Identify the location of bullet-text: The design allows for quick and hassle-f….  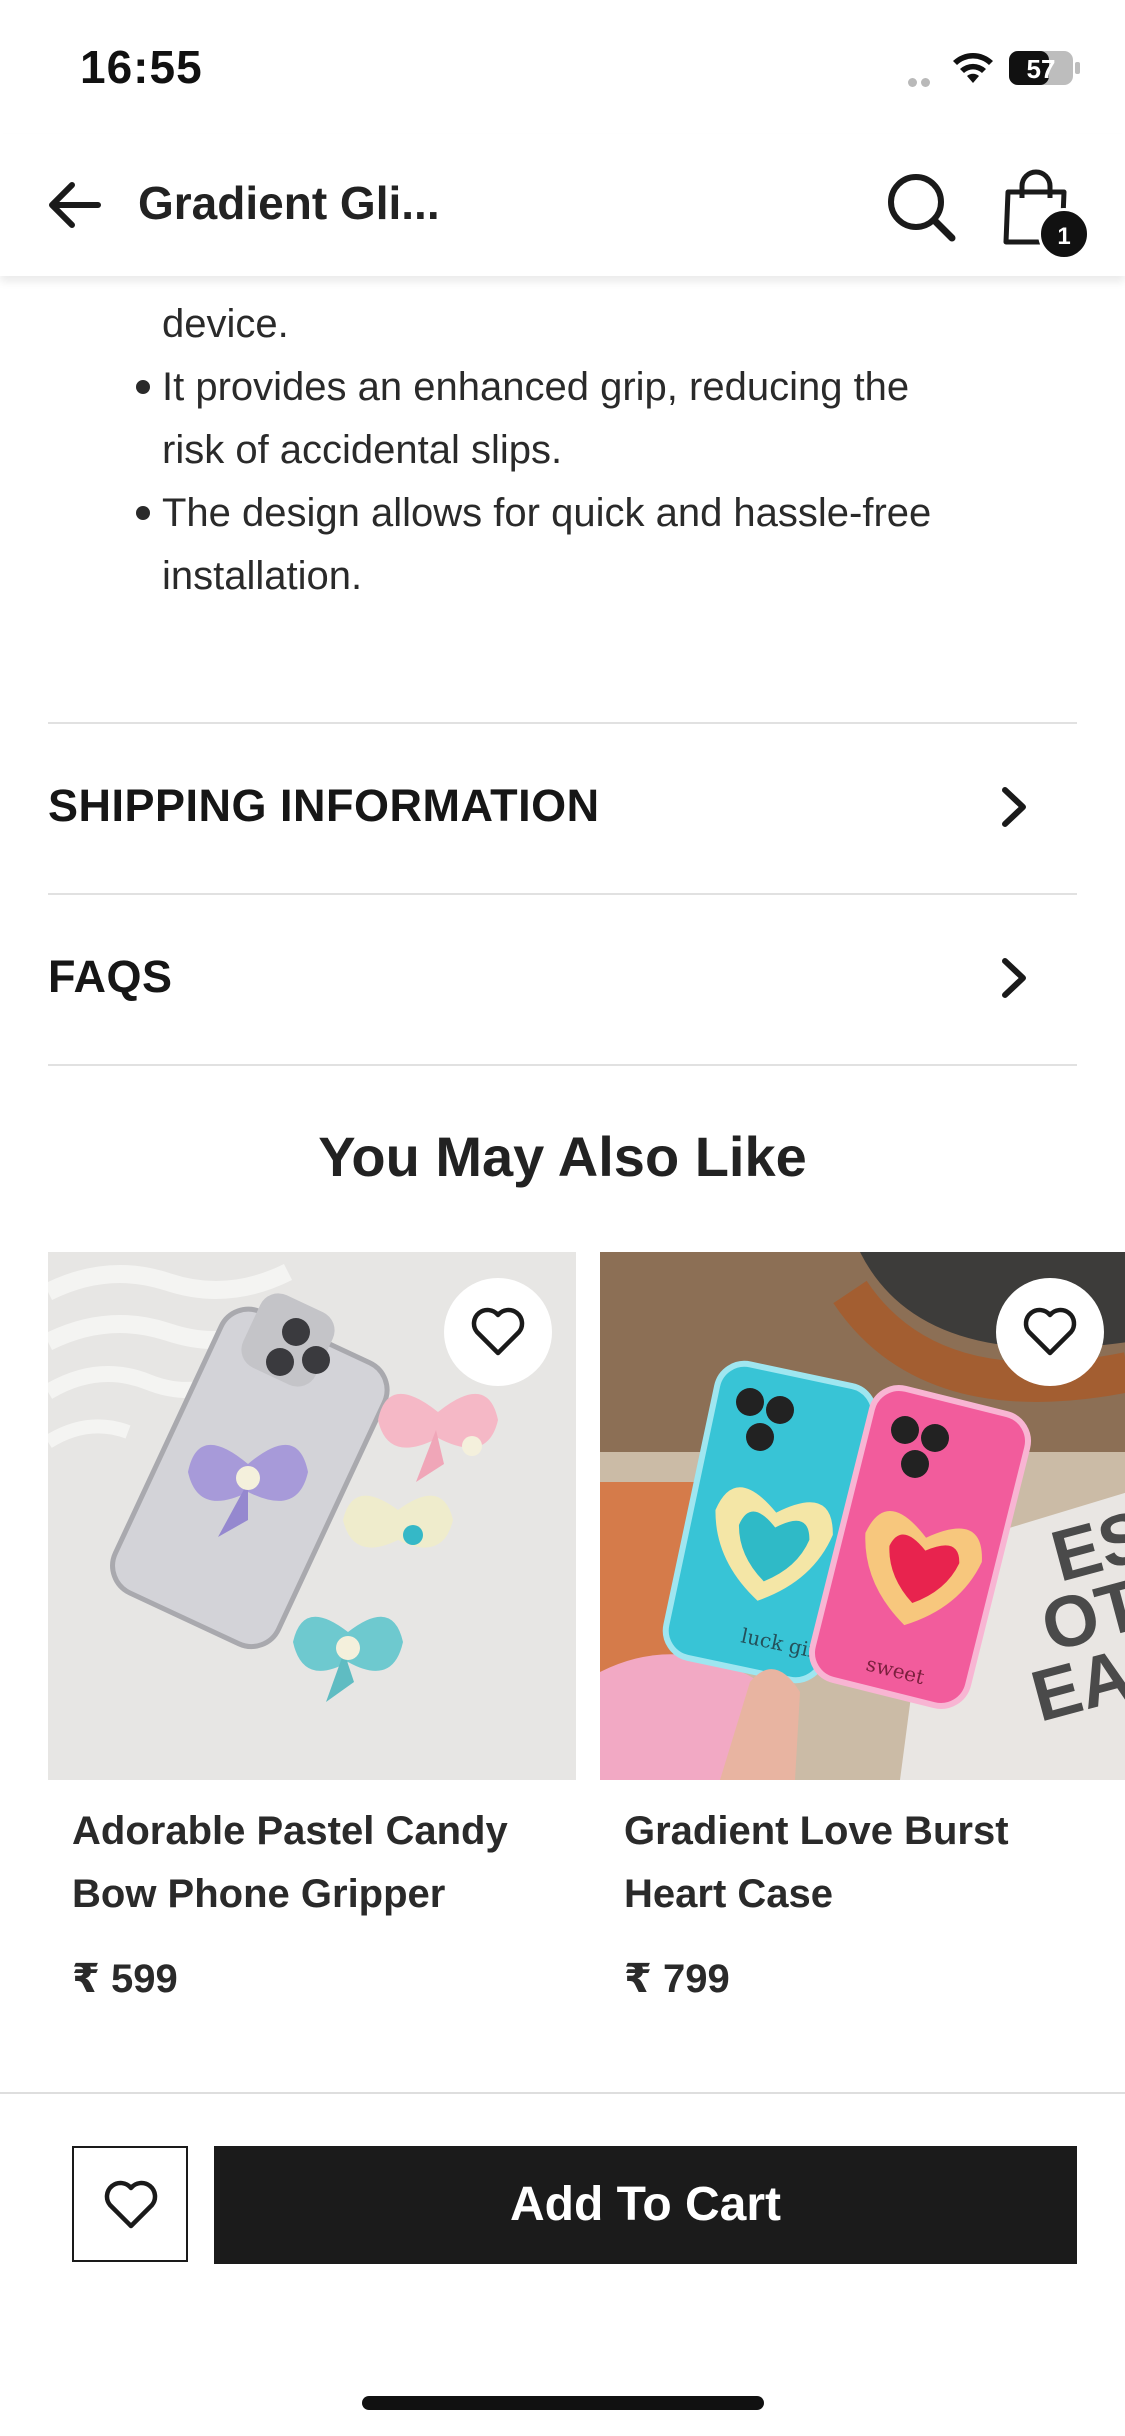
(547, 513).